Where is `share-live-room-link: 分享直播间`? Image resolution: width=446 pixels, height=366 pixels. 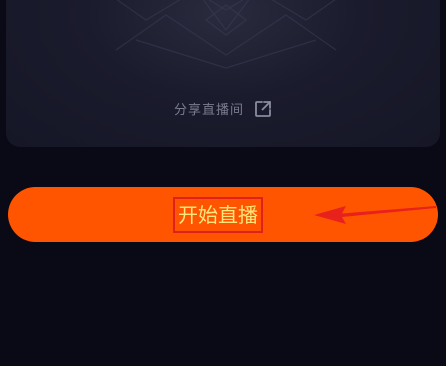
share-live-room-link: 分享直播间 is located at coordinates (223, 108).